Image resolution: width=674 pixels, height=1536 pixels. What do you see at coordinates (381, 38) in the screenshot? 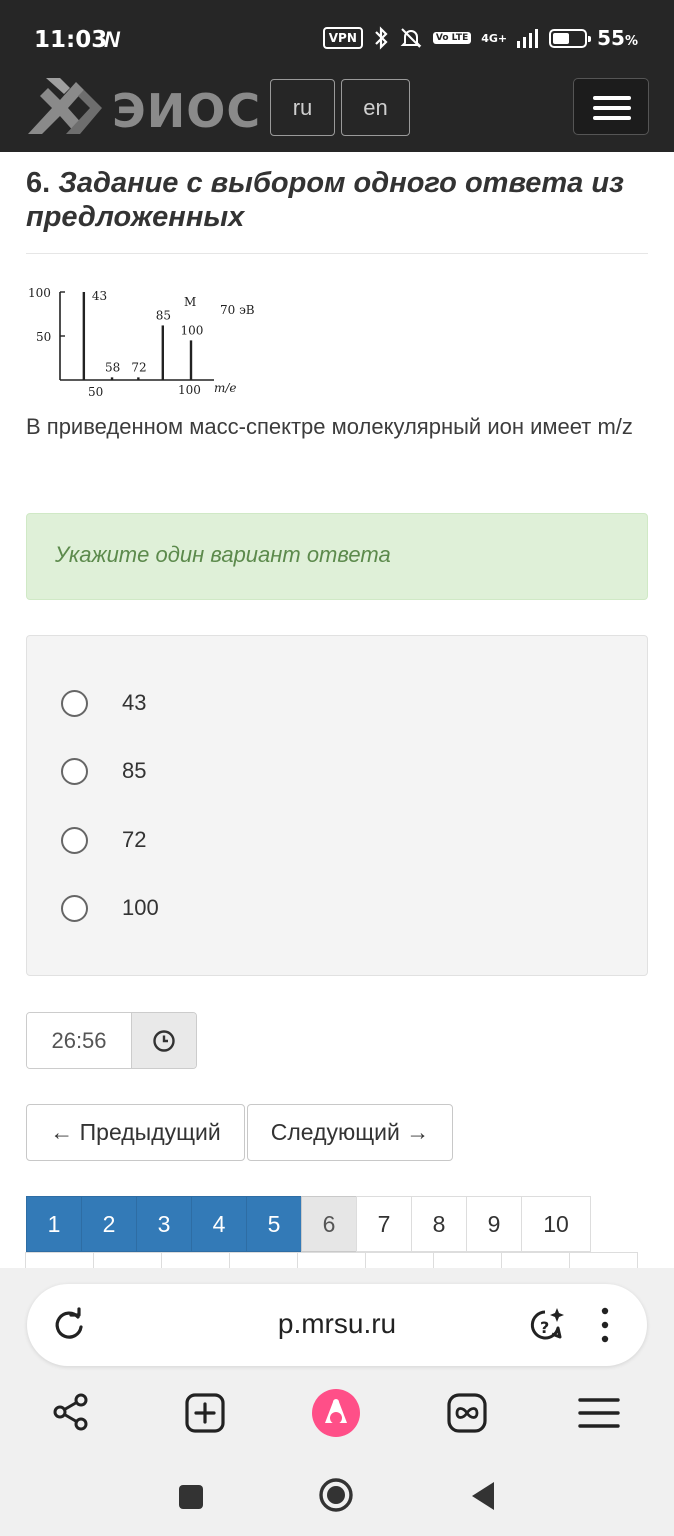
I see `bluetooth-icon` at bounding box center [381, 38].